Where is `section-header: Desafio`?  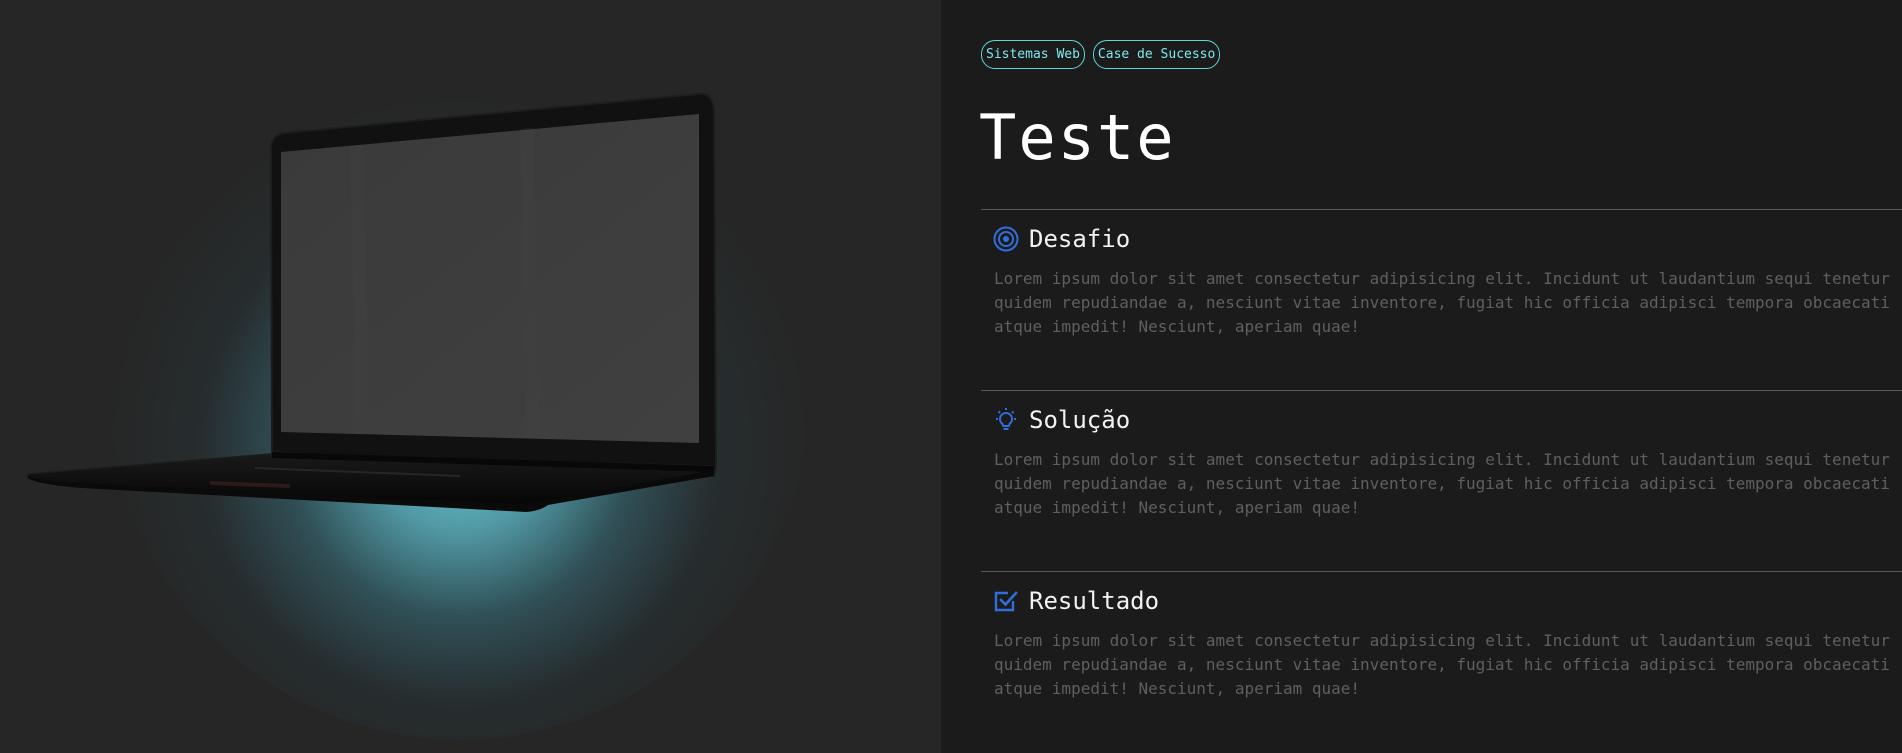 section-header: Desafio is located at coordinates (1061, 239).